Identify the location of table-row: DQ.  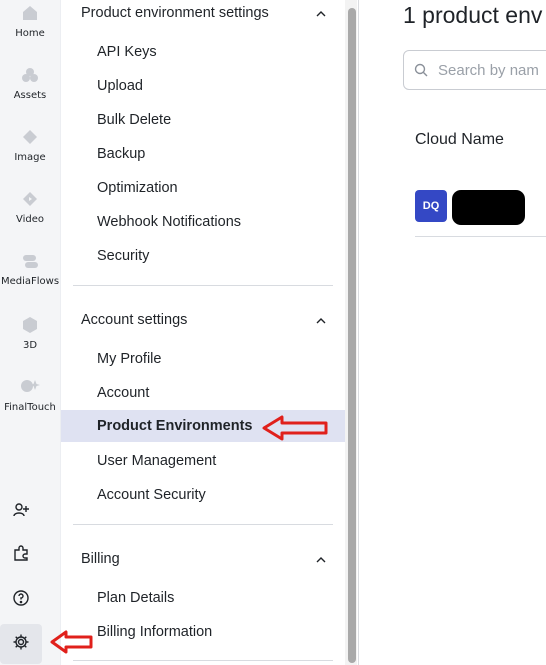
(480, 206).